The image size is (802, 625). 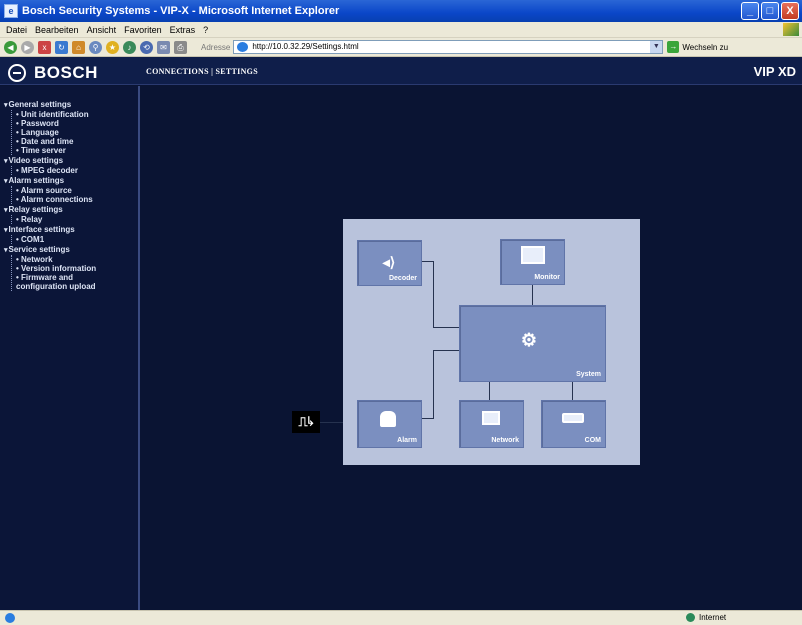 I want to click on sidebar-item-language: Language, so click(x=77, y=132).